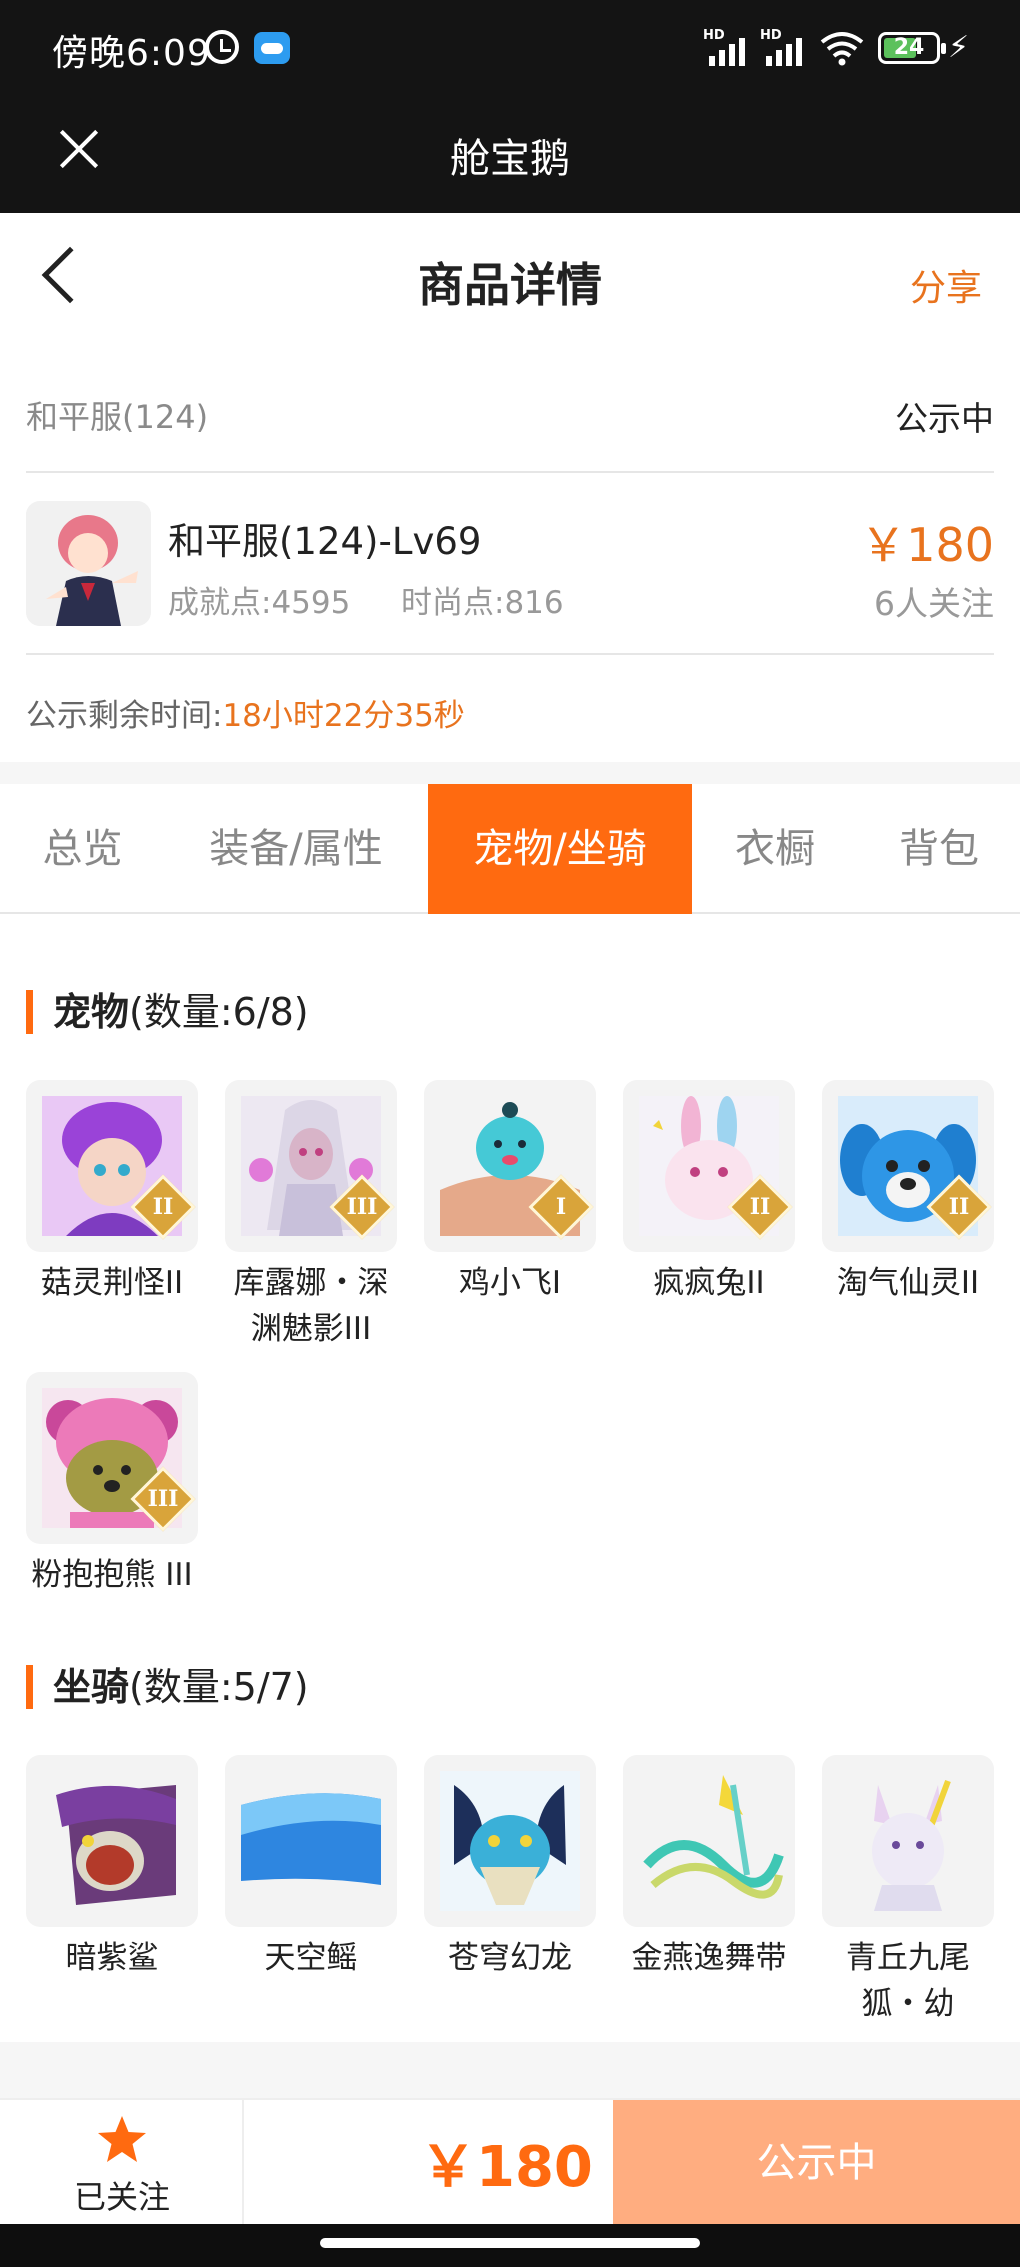 The width and height of the screenshot is (1020, 2267). I want to click on pet-card: II 菇灵荆怪II, so click(112, 1193).